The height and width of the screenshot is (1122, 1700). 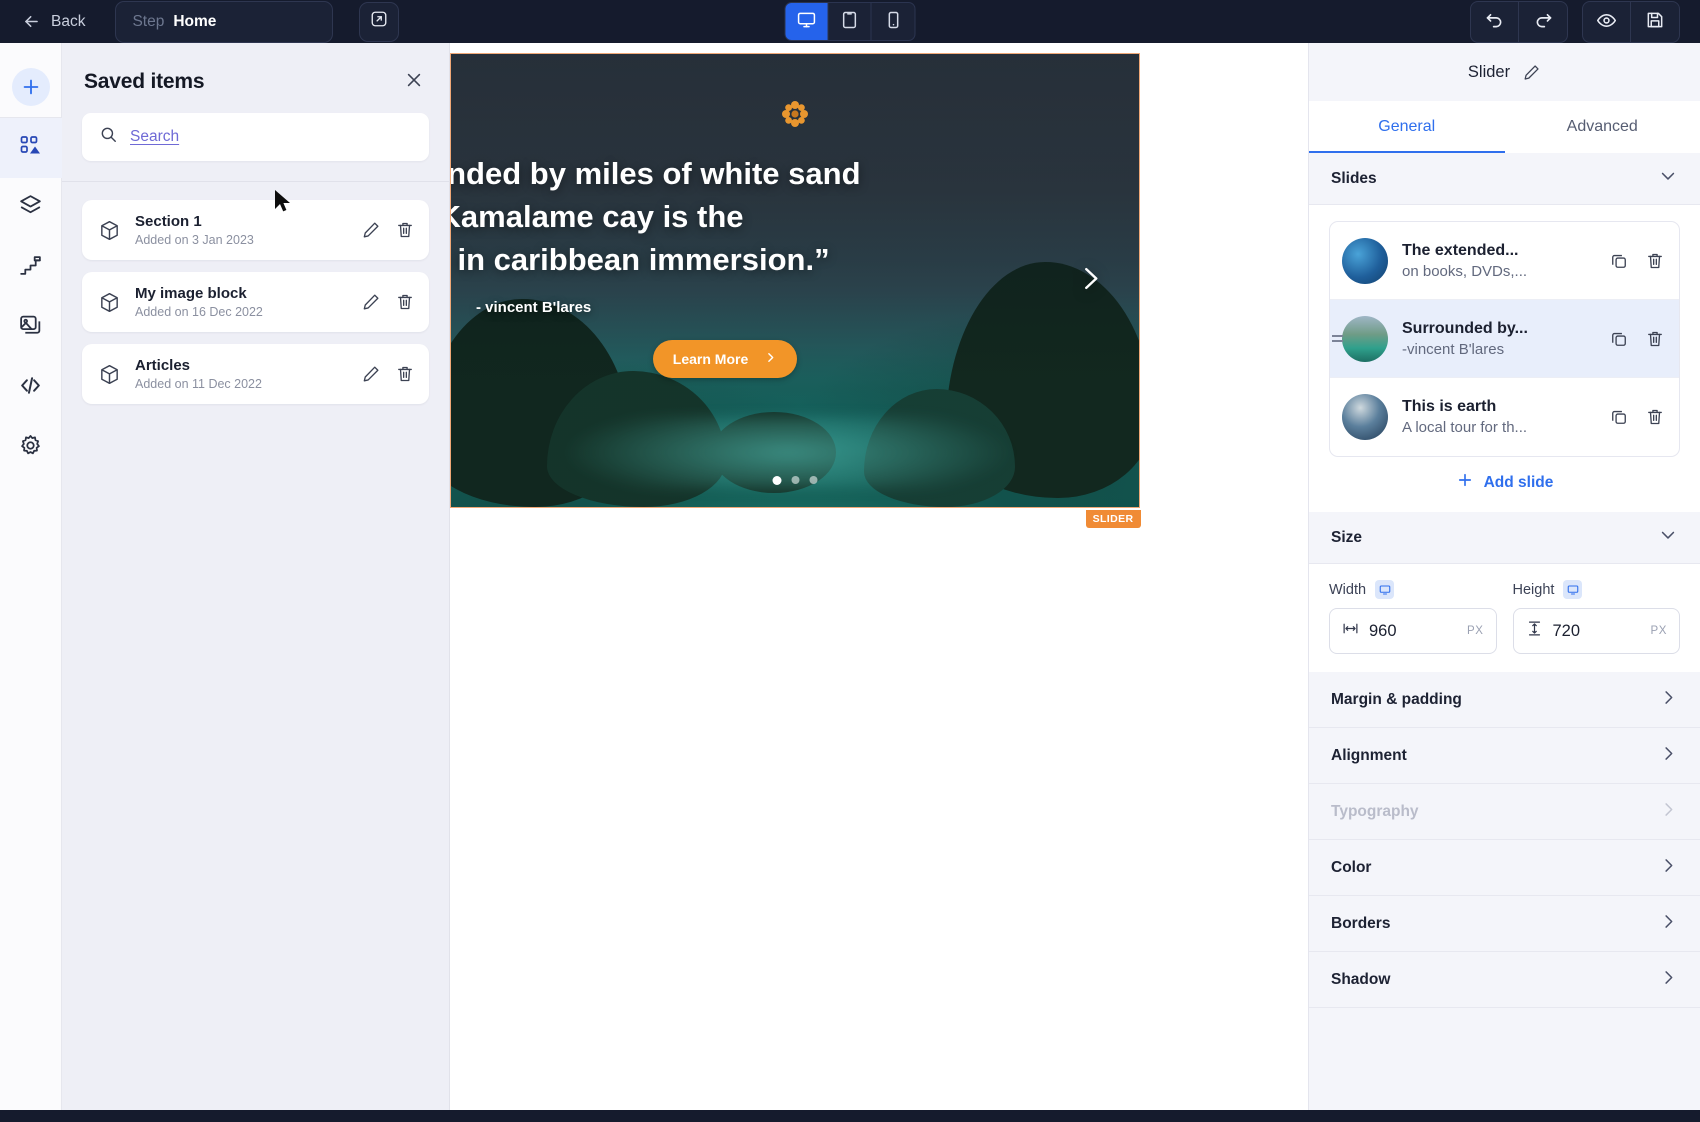 I want to click on accordion-margin-padding: Margin & padding, so click(x=1504, y=700).